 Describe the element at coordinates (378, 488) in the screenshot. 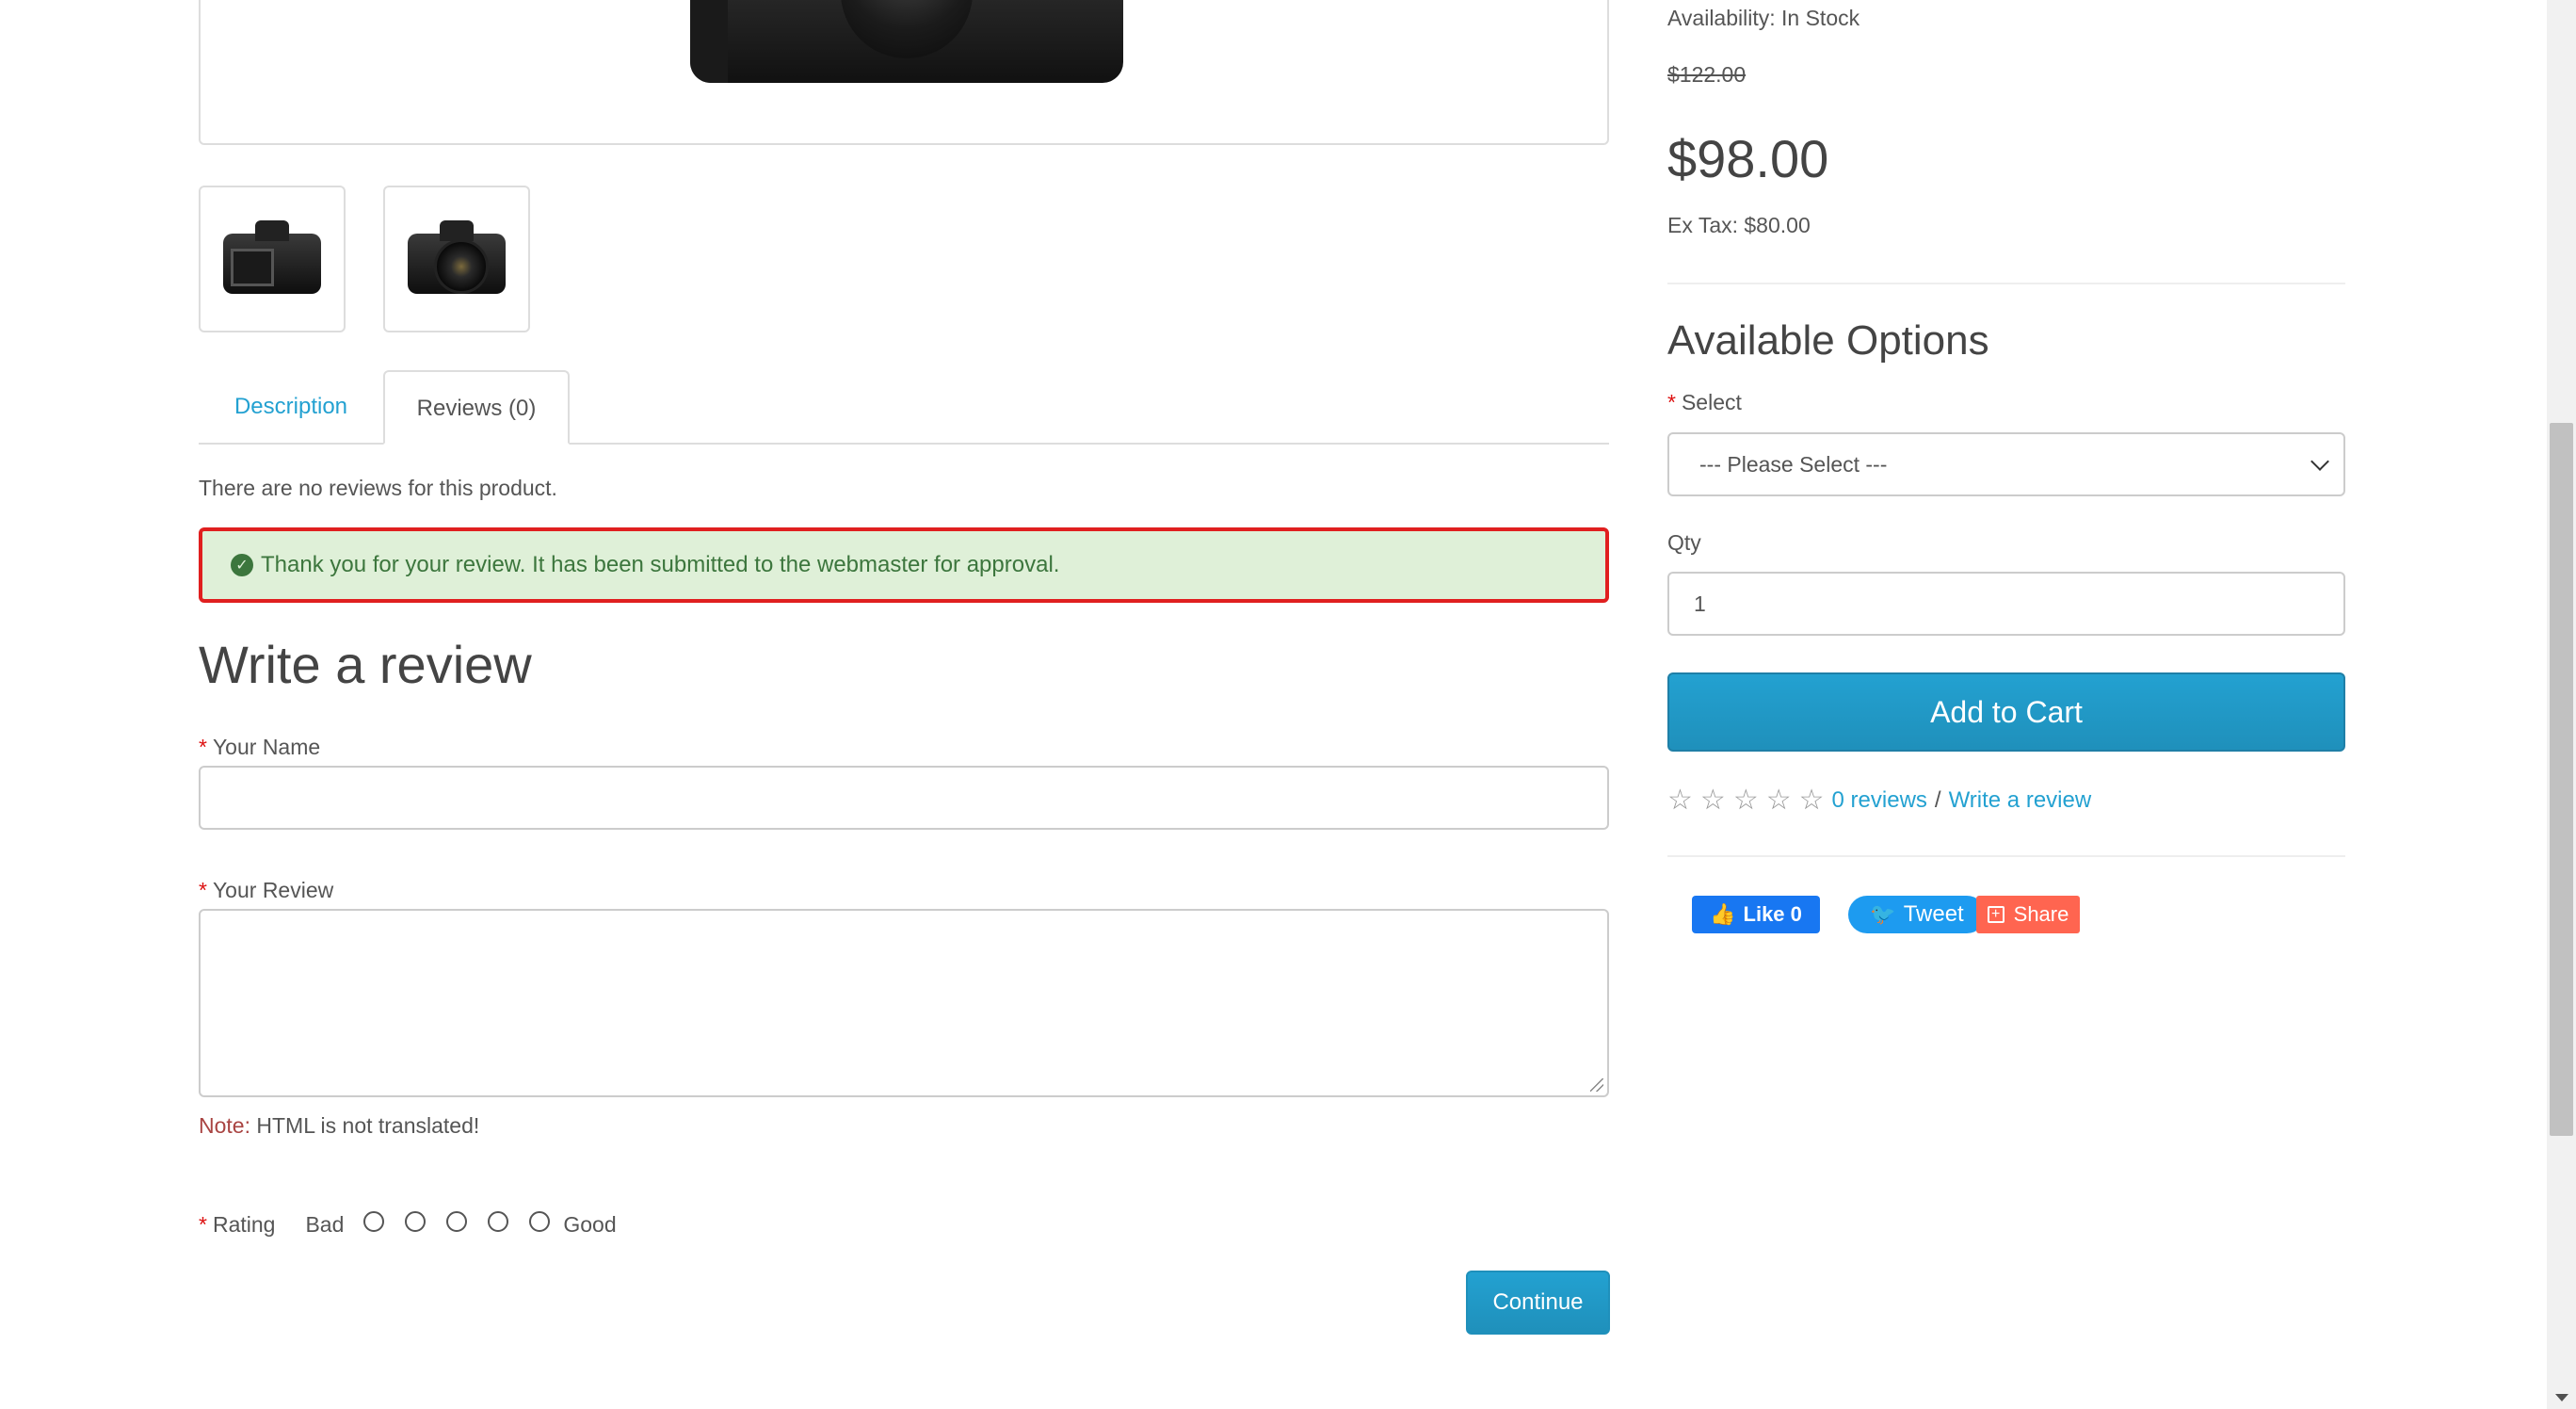

I see `no-reviews-text: There are no reviews for this product.` at that location.